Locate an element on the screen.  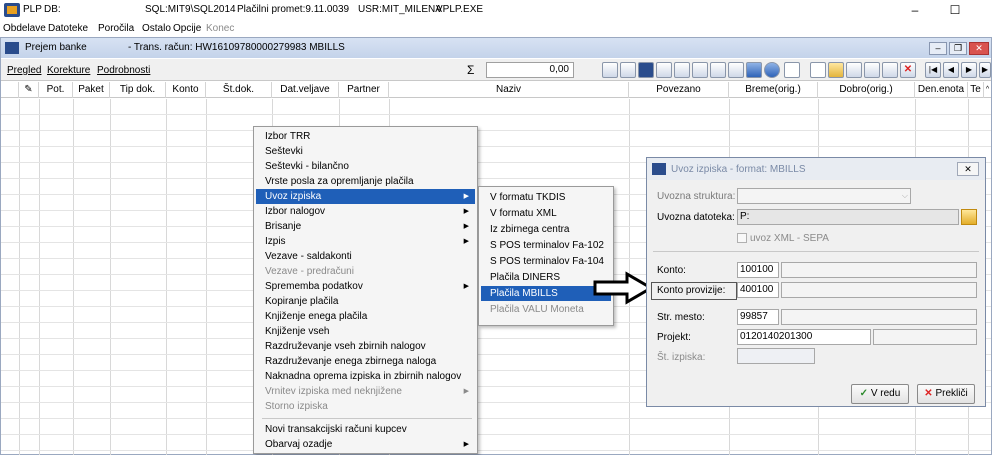
menu-item-knjizenje-vseh: Knjiženje vseh is located at coordinates (365, 331).